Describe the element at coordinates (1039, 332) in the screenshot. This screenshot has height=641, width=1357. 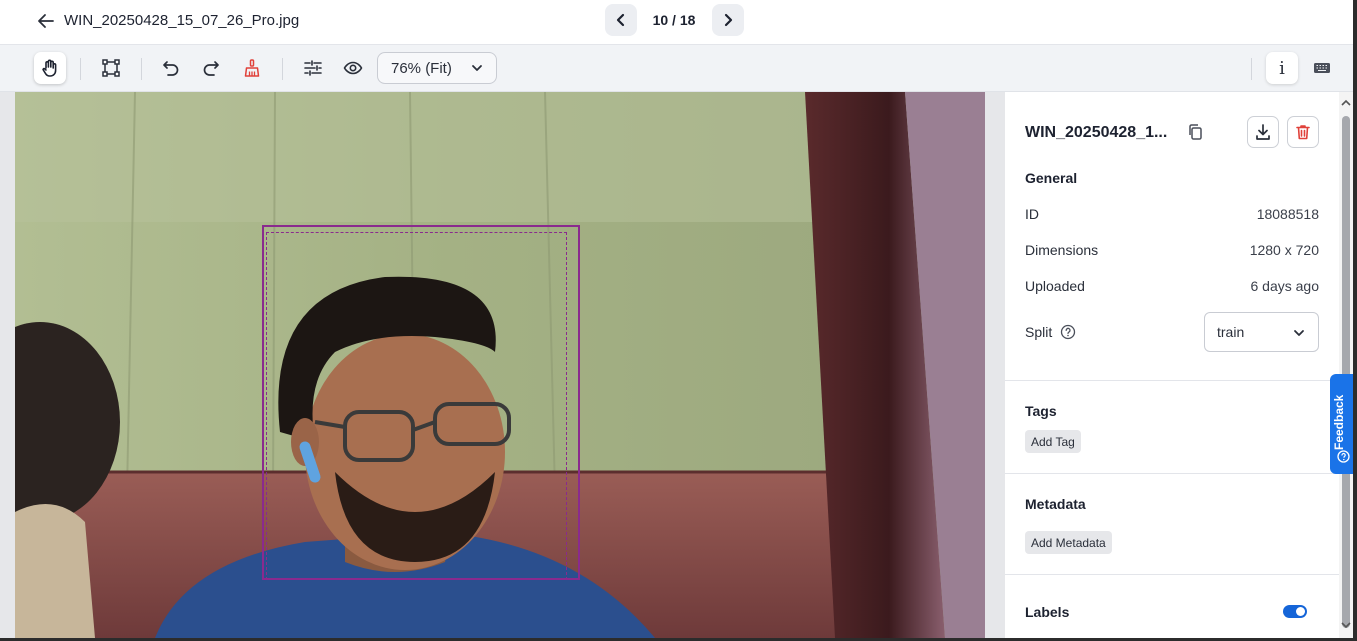
I see `split-label: Split` at that location.